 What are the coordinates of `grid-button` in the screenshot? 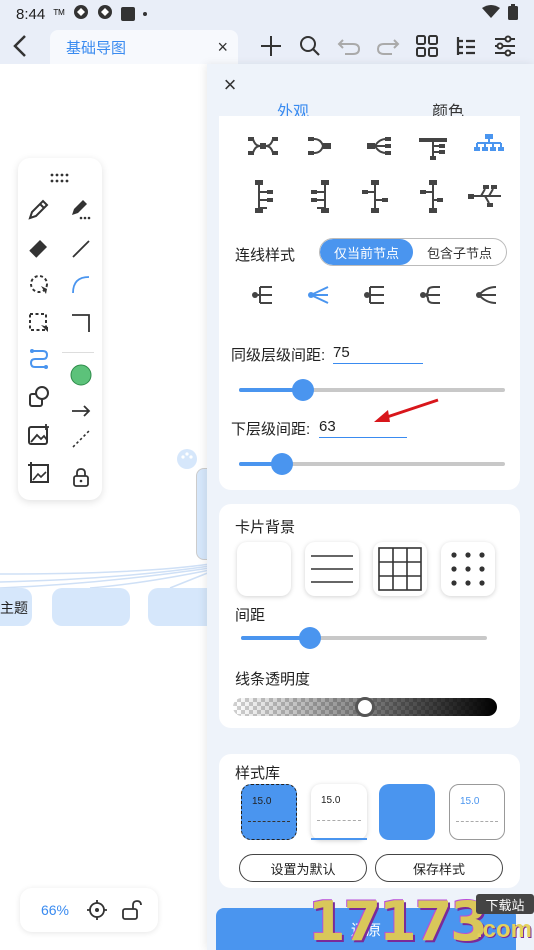 It's located at (426, 46).